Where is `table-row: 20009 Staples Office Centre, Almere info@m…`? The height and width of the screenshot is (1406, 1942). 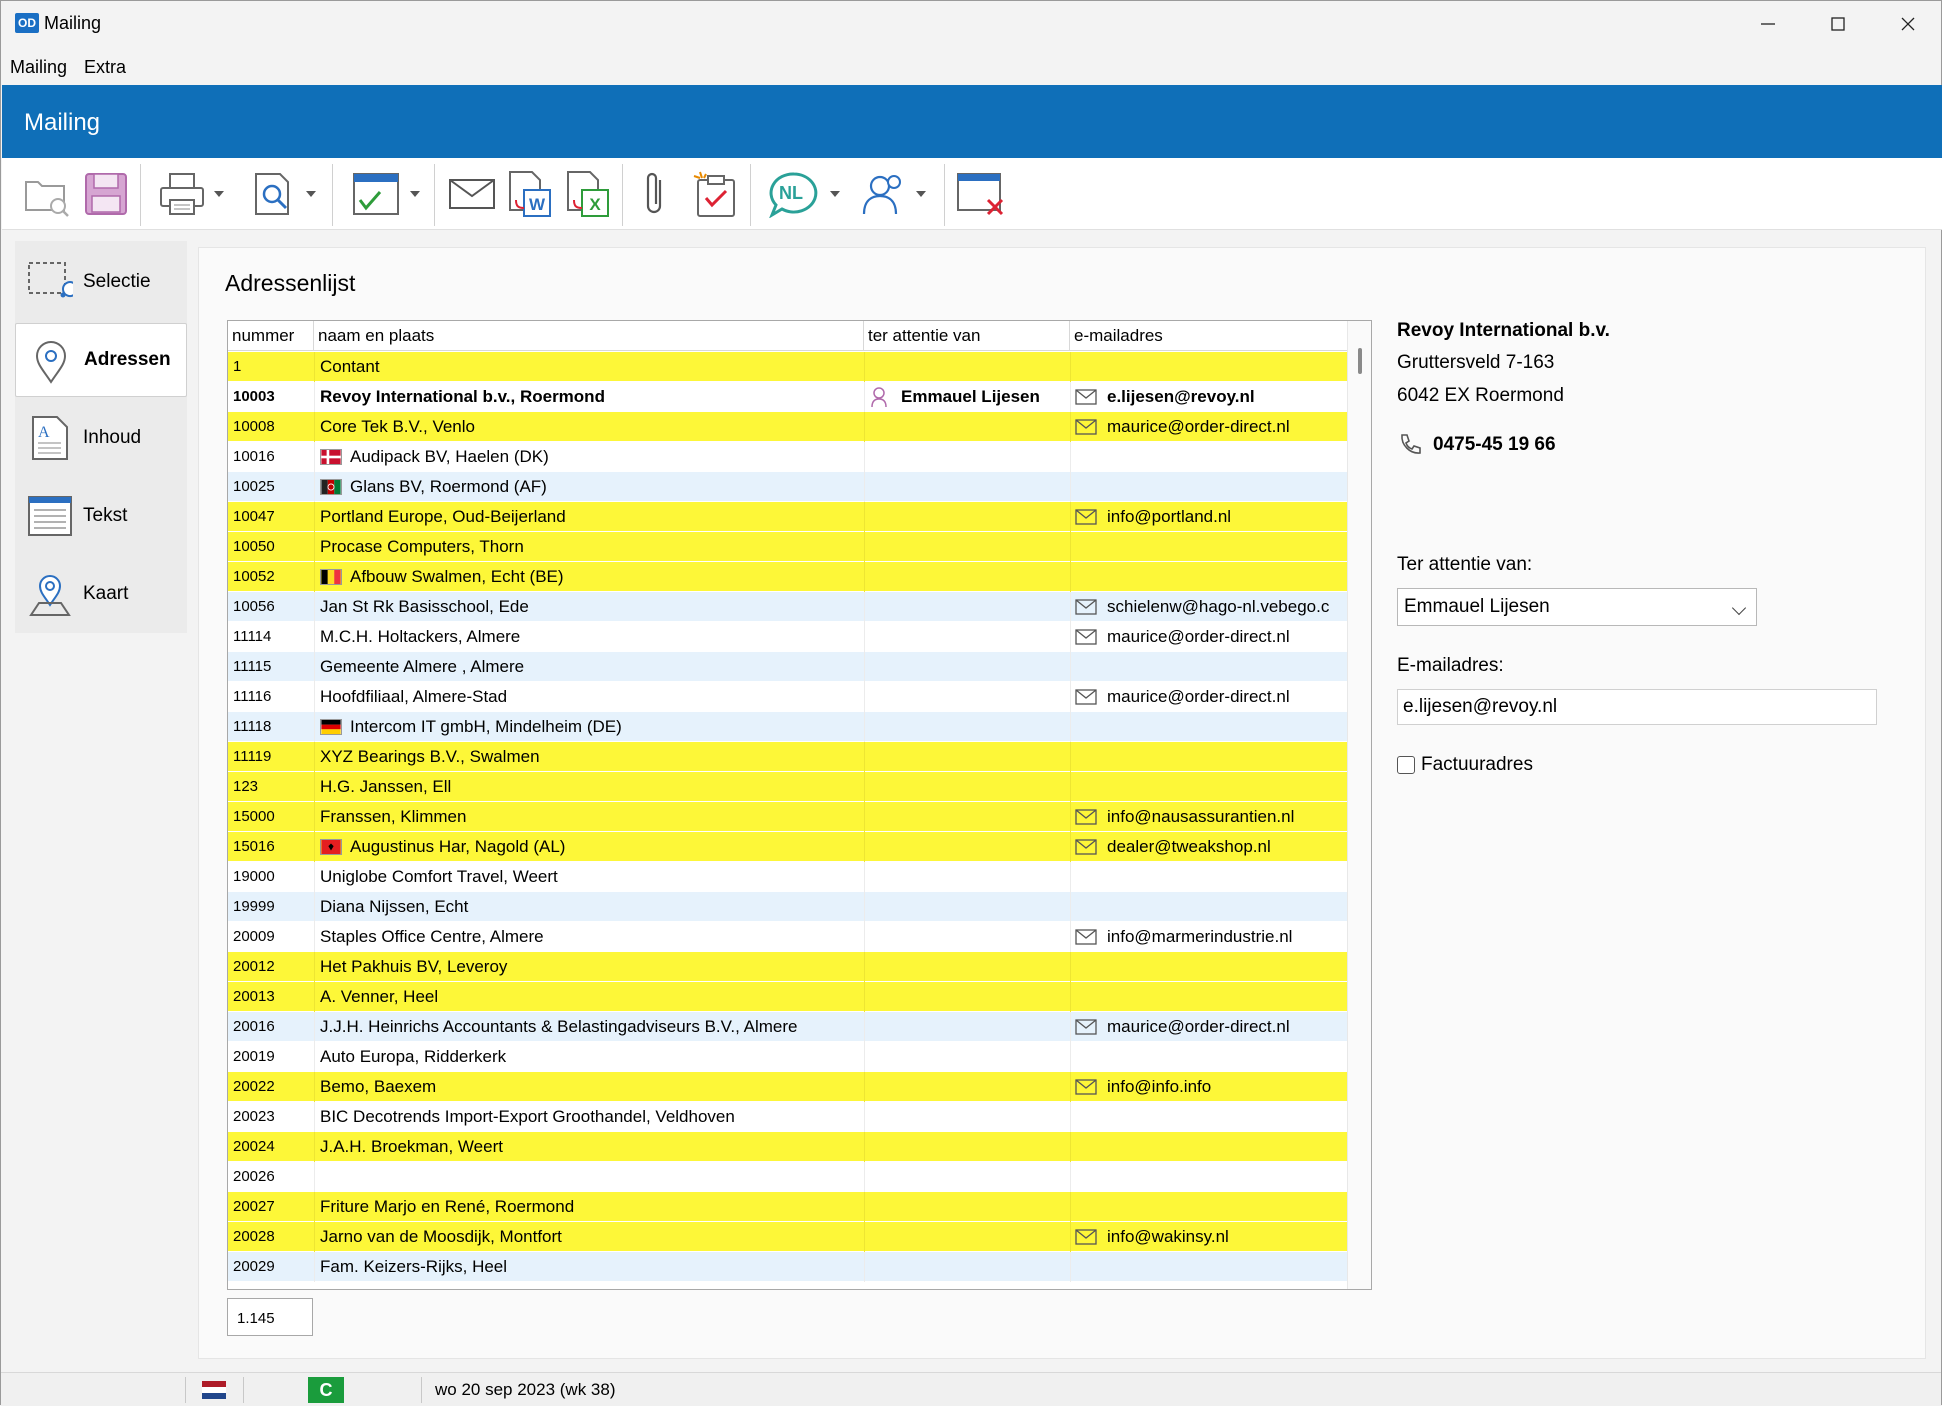
table-row: 20009 Staples Office Centre, Almere info@m… is located at coordinates (788, 936).